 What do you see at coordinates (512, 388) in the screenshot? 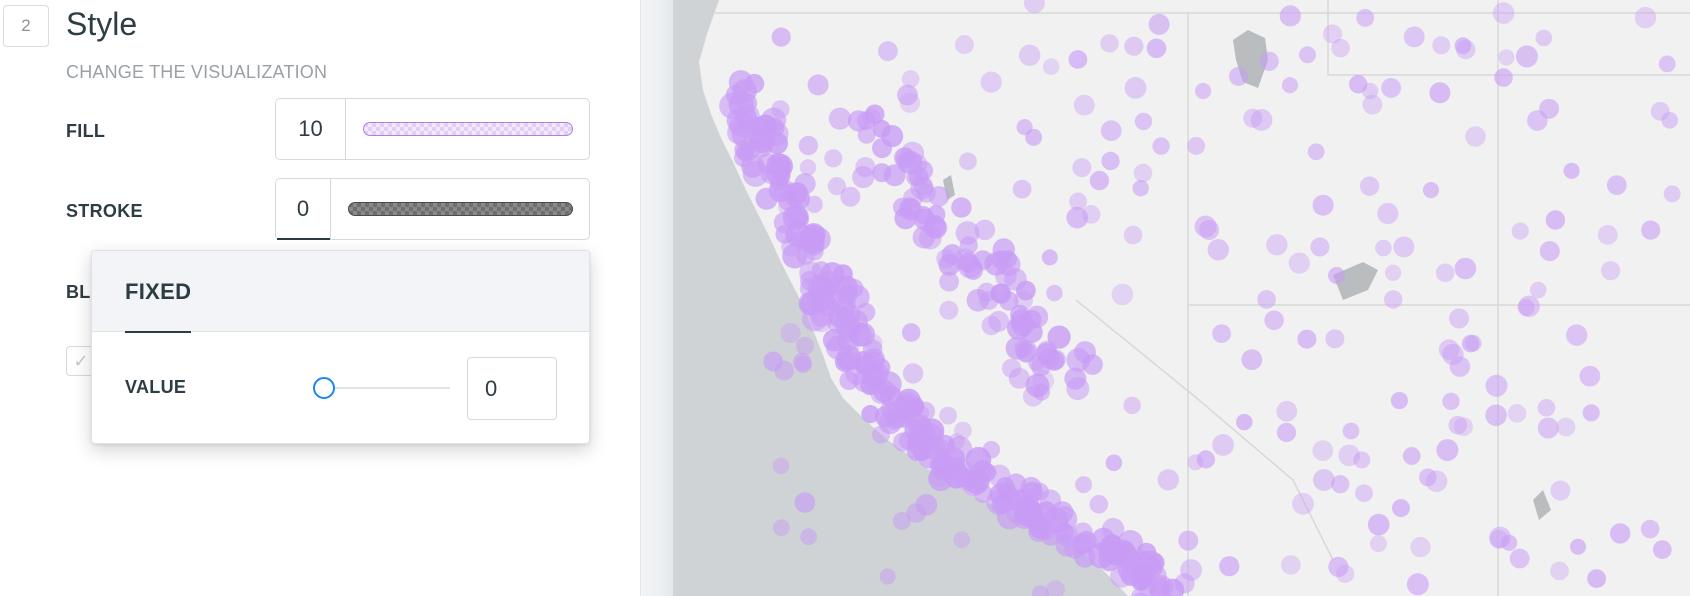
I see `value-input: 0` at bounding box center [512, 388].